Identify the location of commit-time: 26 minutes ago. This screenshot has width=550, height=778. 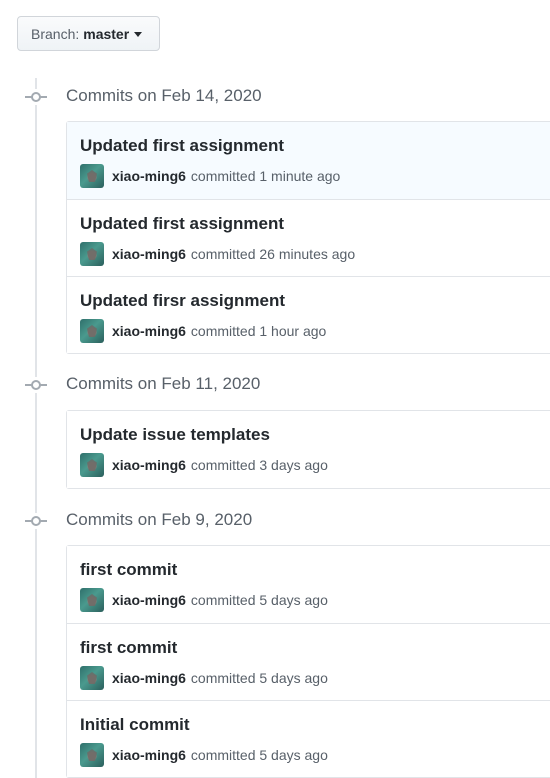
(307, 254).